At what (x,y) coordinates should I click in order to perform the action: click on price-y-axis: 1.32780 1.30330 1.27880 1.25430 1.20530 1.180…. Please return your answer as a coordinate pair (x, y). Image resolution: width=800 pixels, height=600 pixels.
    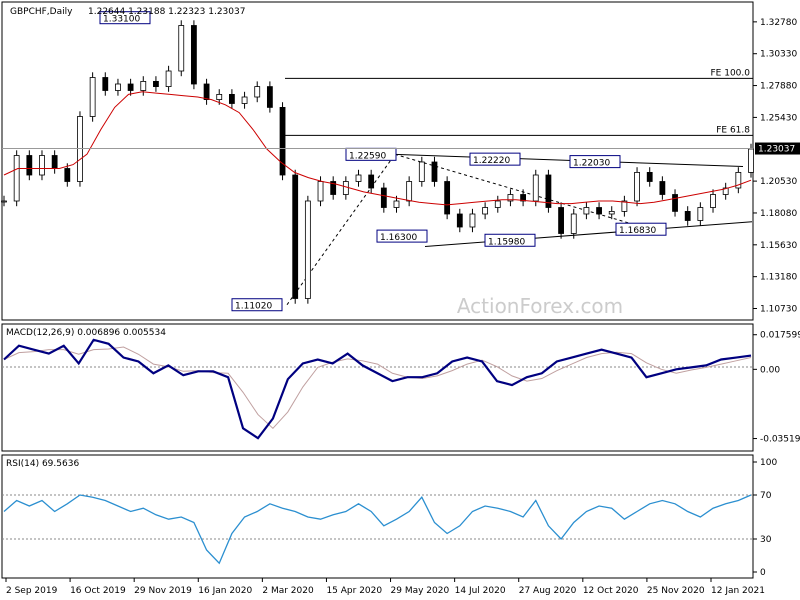
    Looking at the image, I should click on (775, 166).